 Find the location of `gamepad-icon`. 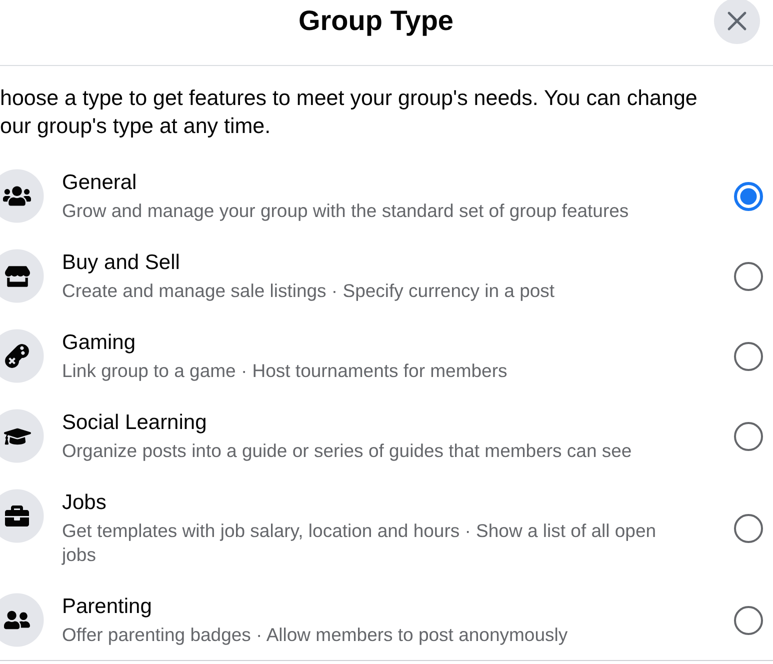

gamepad-icon is located at coordinates (22, 356).